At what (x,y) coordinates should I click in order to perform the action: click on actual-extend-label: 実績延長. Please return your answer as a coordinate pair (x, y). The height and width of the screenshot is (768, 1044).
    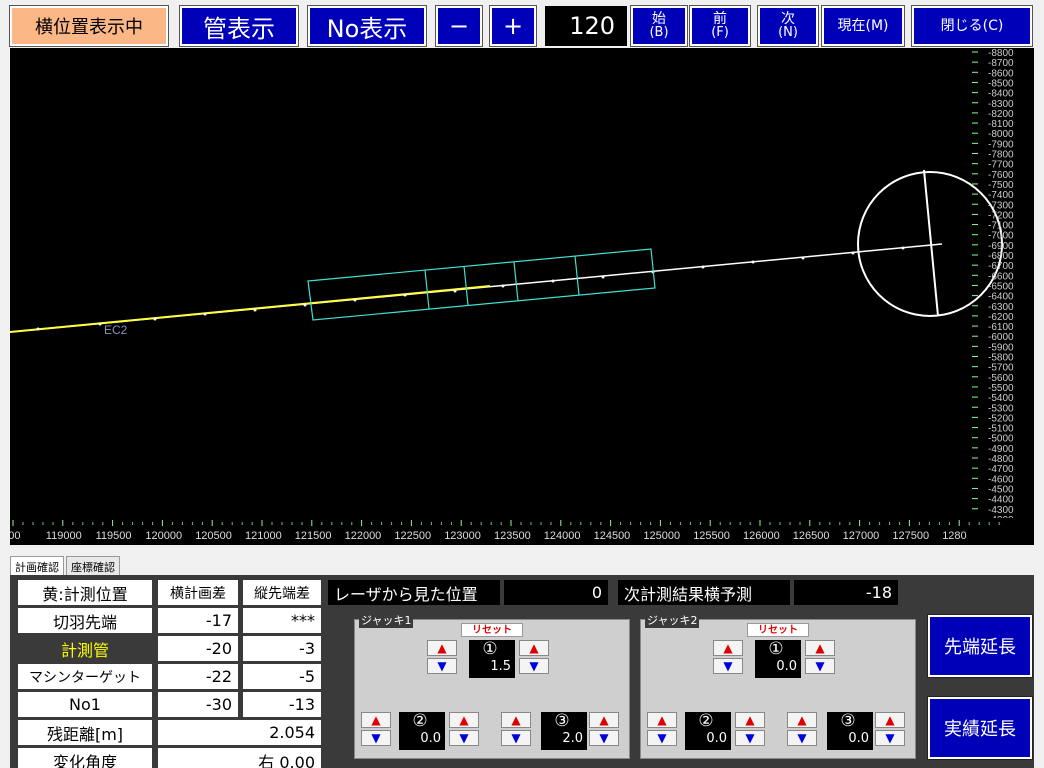
    Looking at the image, I should click on (980, 729).